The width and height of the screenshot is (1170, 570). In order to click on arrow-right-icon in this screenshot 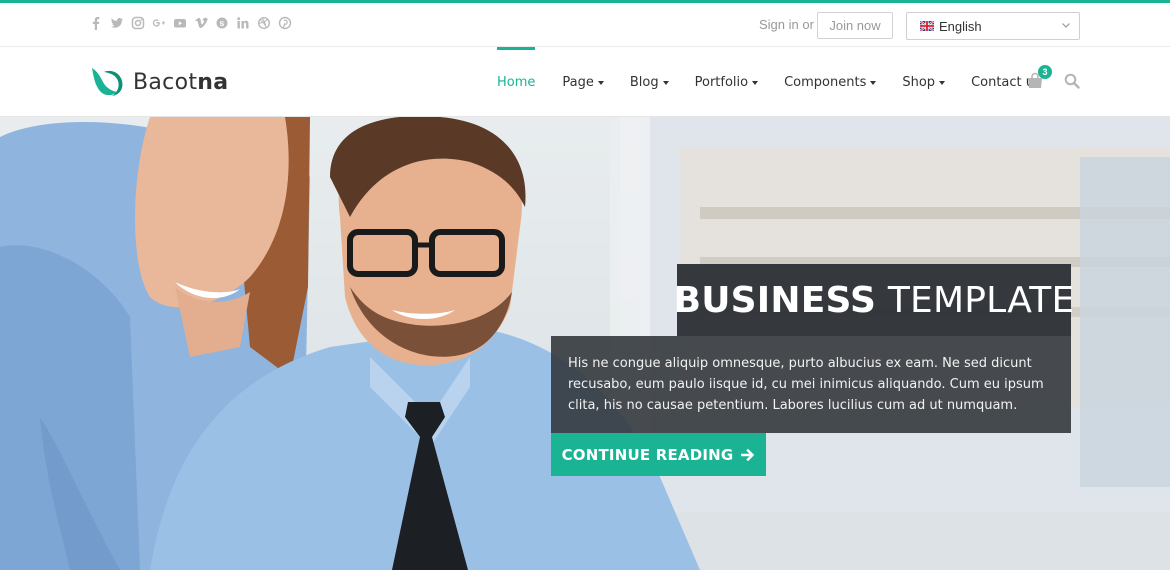, I will do `click(748, 454)`.